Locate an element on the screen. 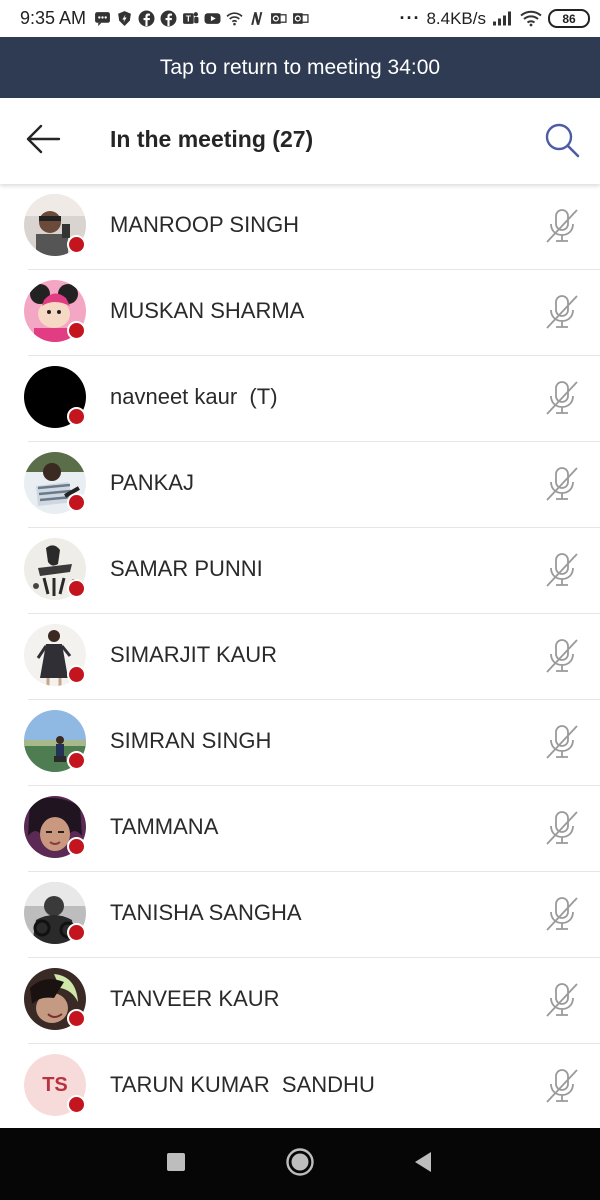 Image resolution: width=600 pixels, height=1200 pixels. status-time: 9:35 AM is located at coordinates (53, 18).